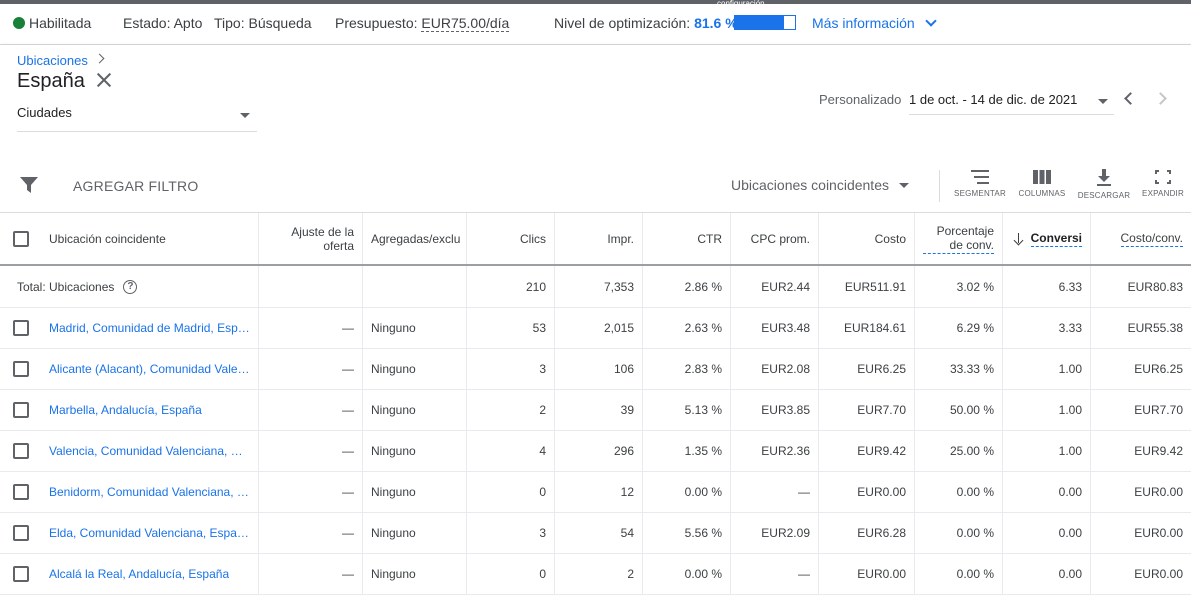 The height and width of the screenshot is (595, 1191). Describe the element at coordinates (775, 492) in the screenshot. I see `avg-cpc-cell: —` at that location.